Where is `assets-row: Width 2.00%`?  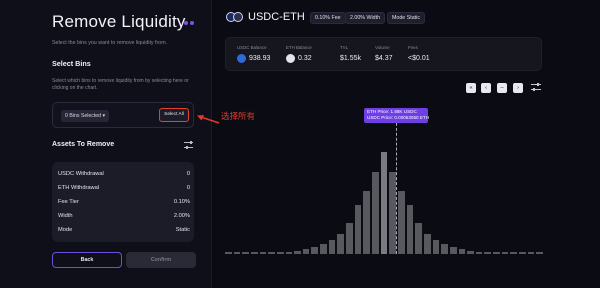
assets-row: Width 2.00% is located at coordinates (124, 216).